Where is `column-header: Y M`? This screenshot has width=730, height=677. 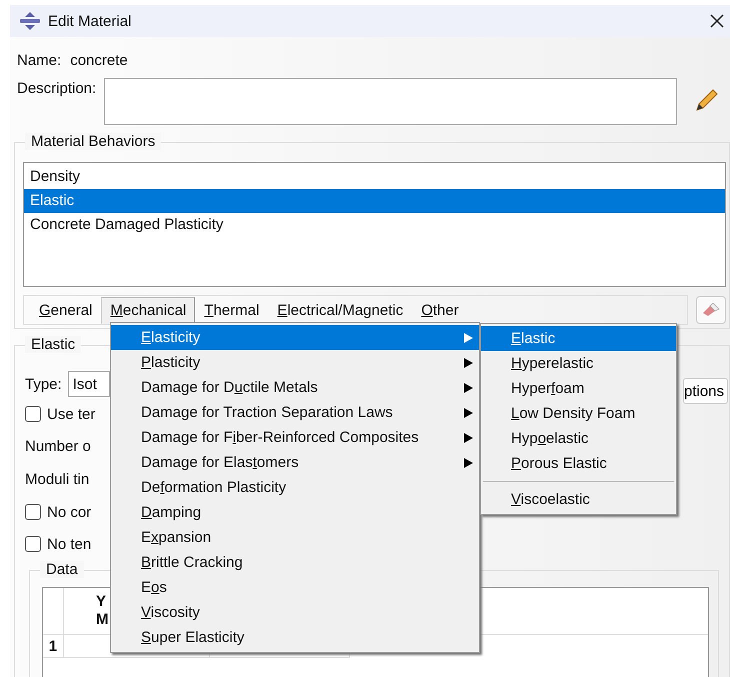
column-header: Y M is located at coordinates (102, 611).